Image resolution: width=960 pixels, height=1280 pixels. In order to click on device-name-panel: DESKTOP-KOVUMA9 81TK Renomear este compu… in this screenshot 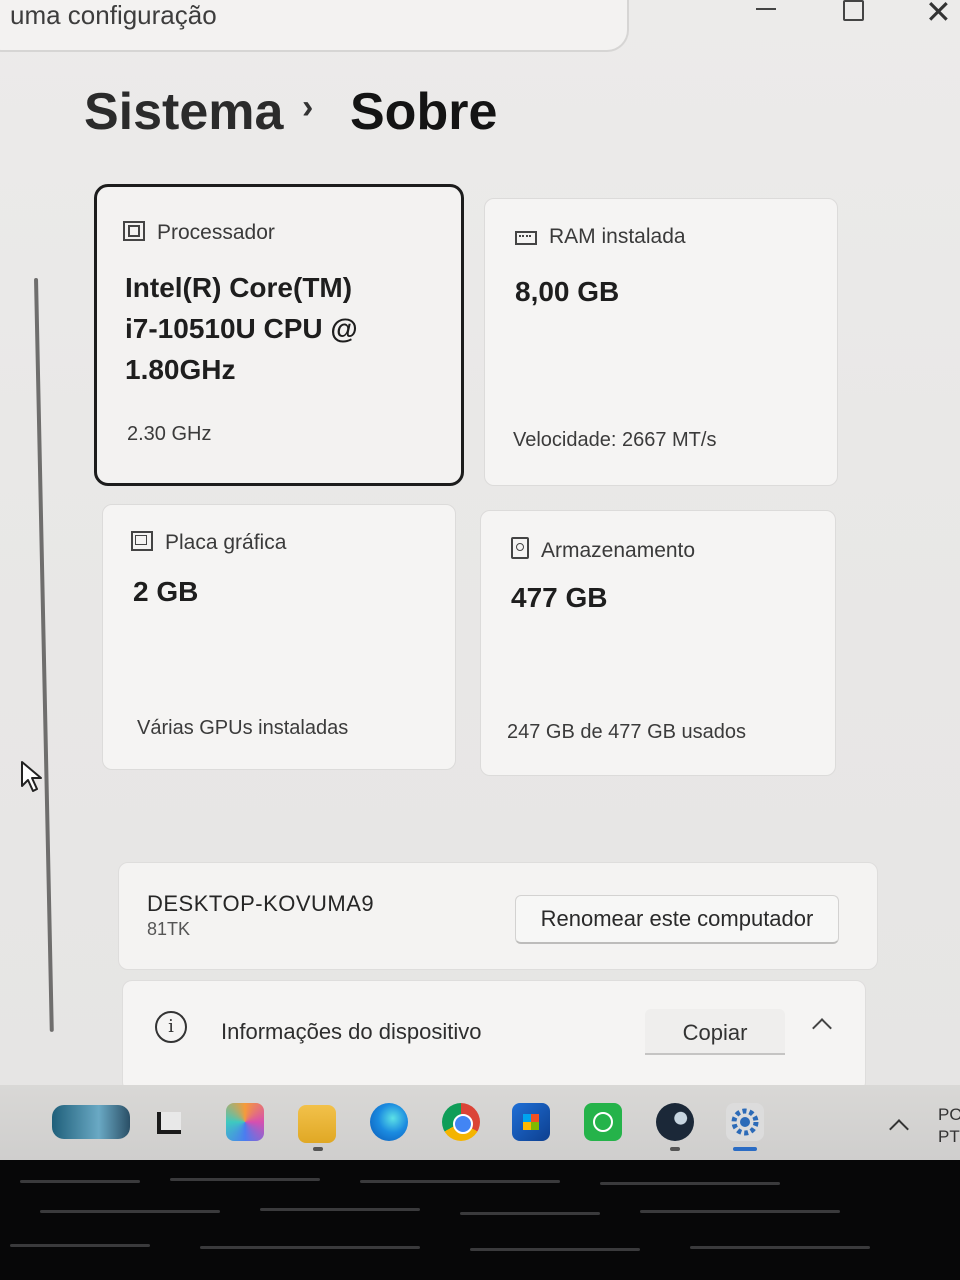, I will do `click(498, 916)`.